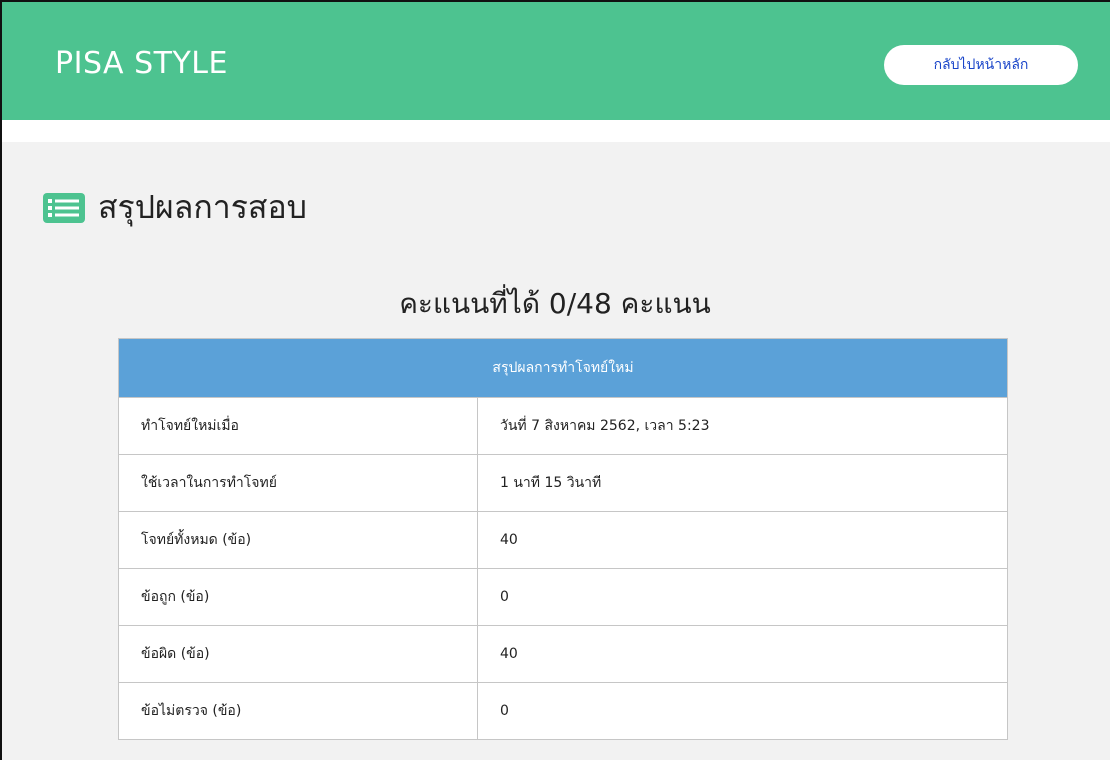 This screenshot has width=1110, height=760. What do you see at coordinates (298, 483) in the screenshot?
I see `row-label: ใช้เวลาในการทำโจทย์` at bounding box center [298, 483].